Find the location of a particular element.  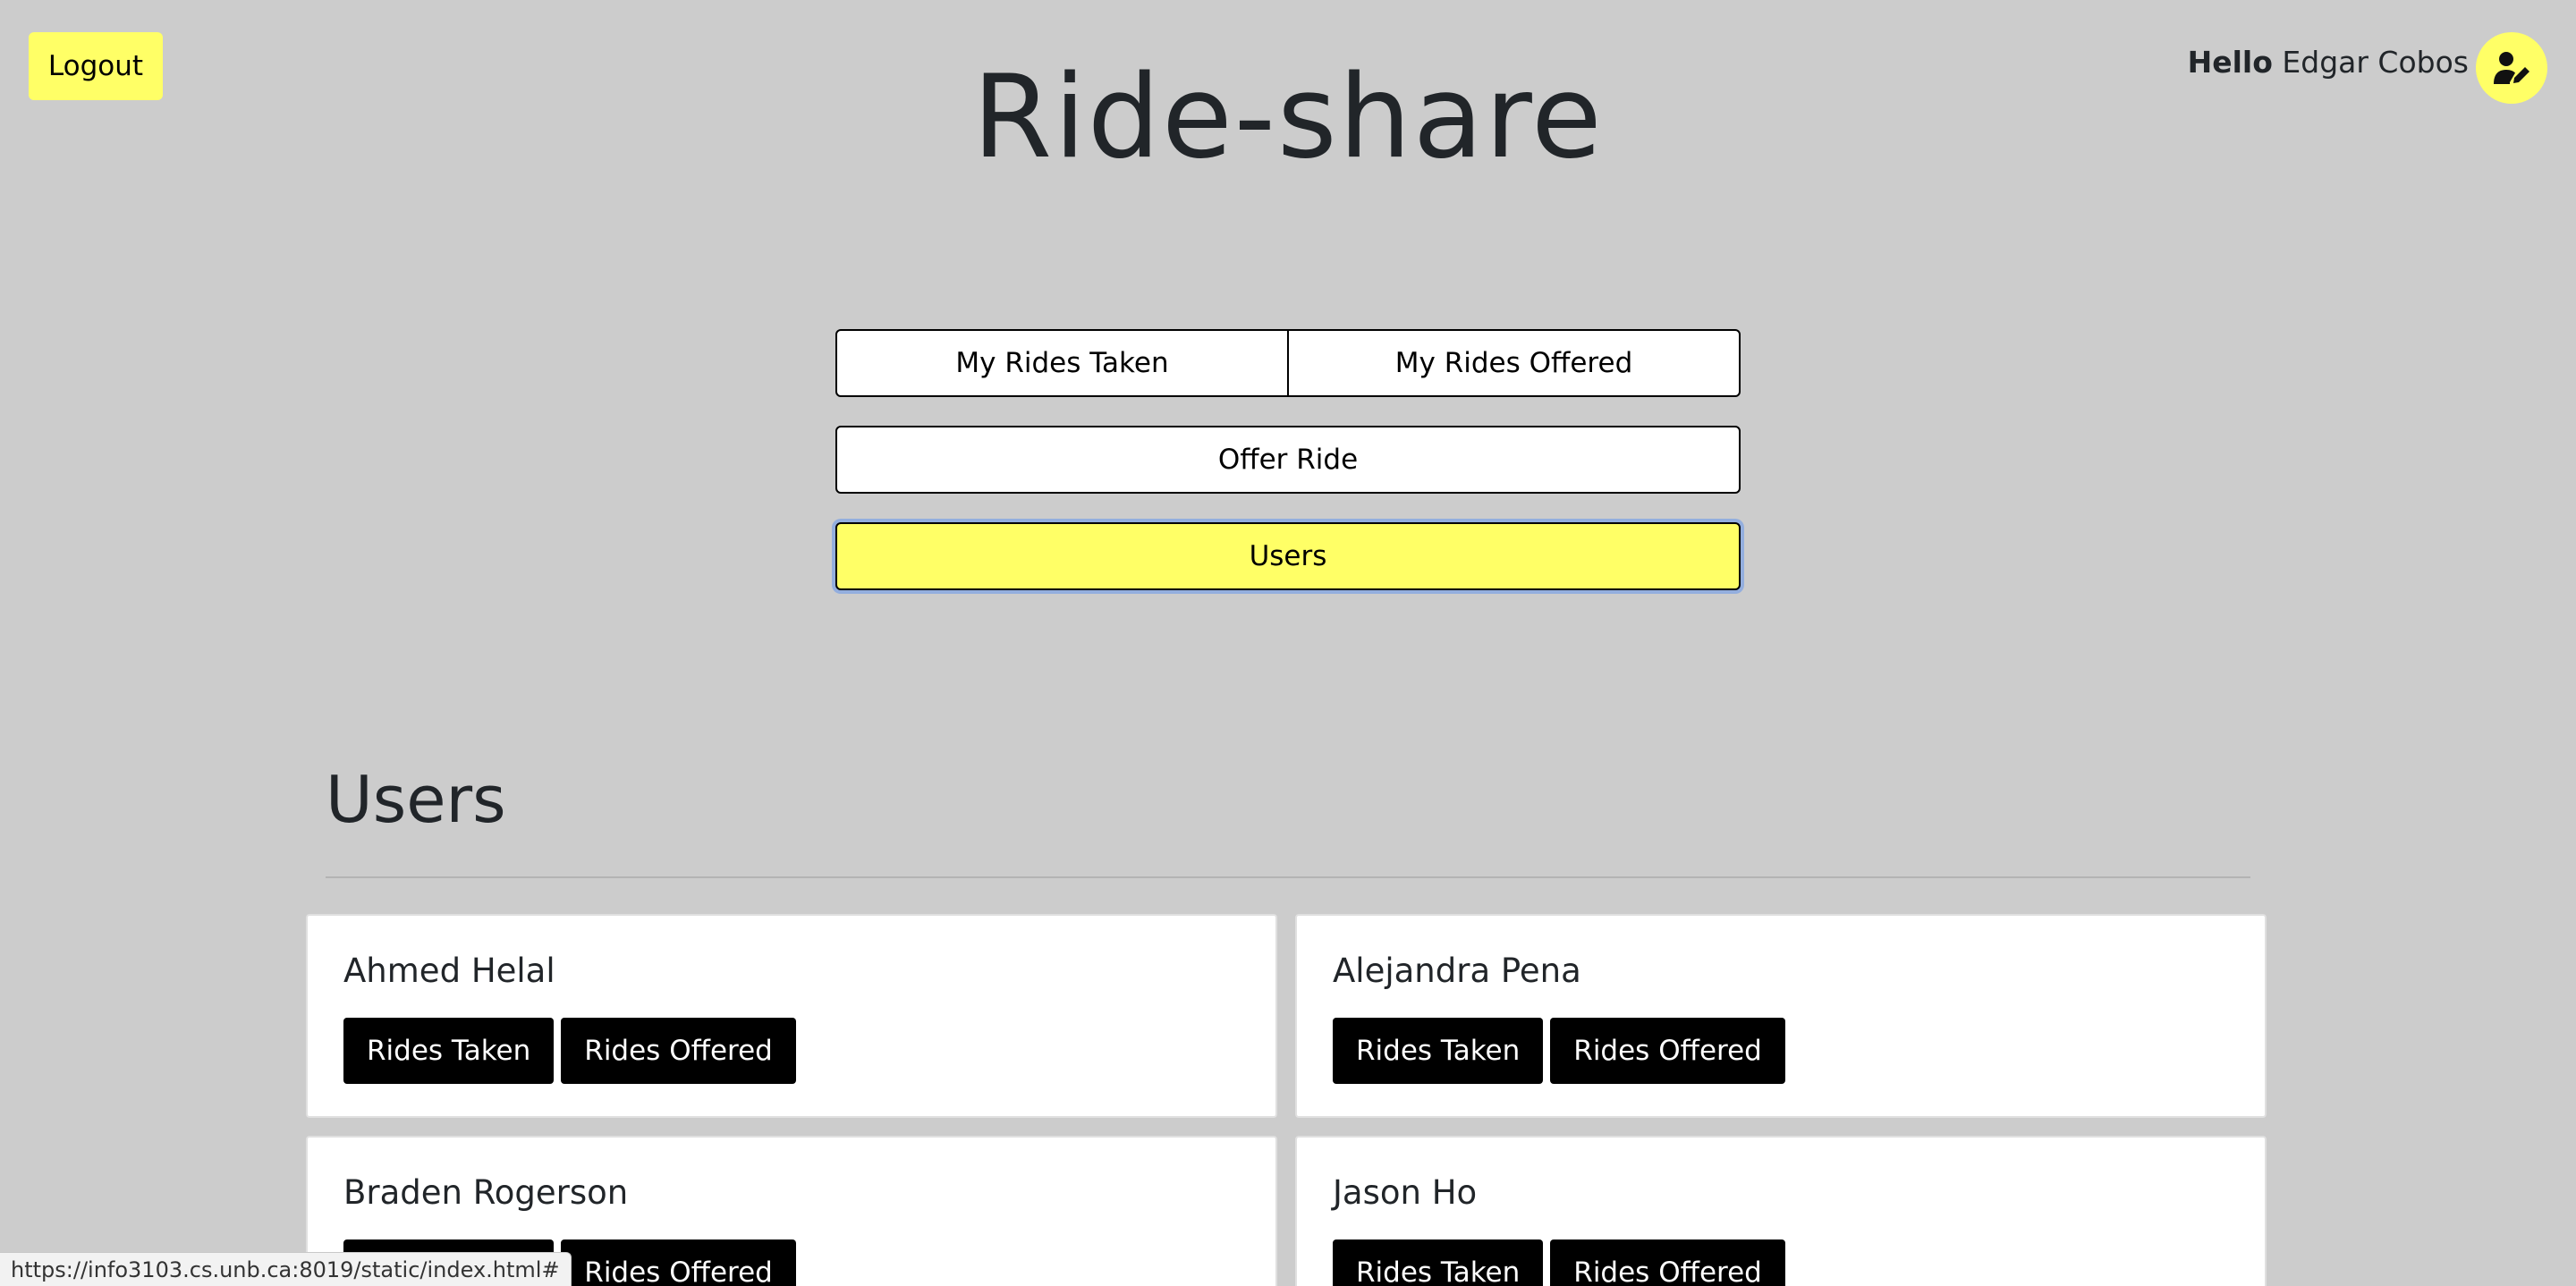

user-name: Alejandra Pena is located at coordinates (1457, 971).